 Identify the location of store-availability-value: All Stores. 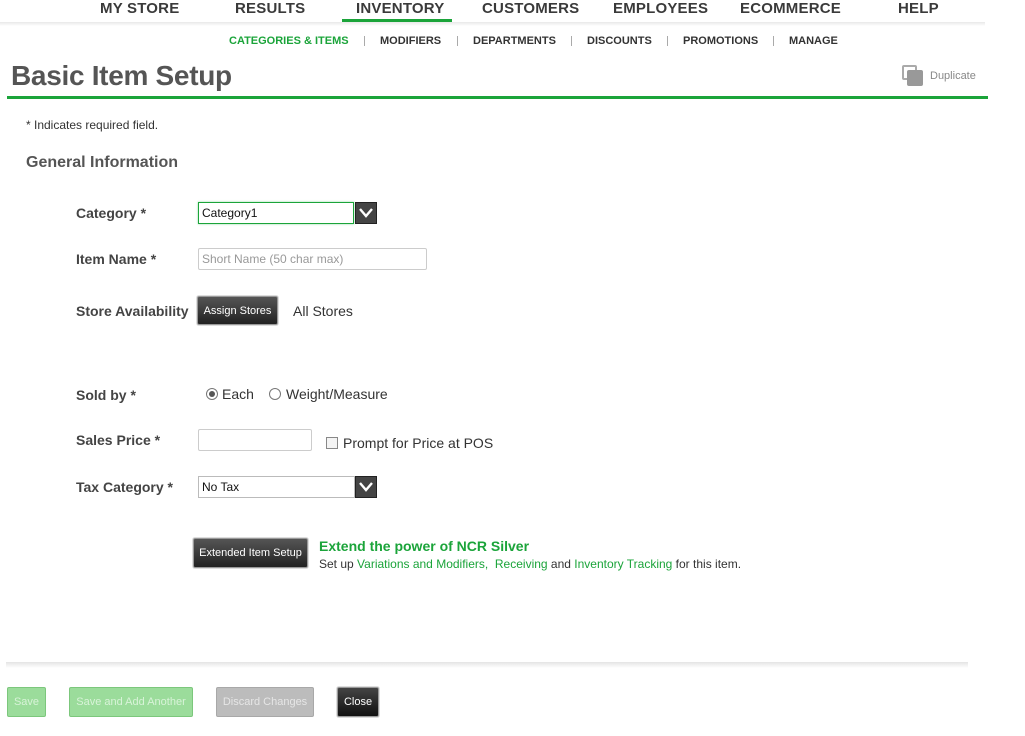
(323, 311).